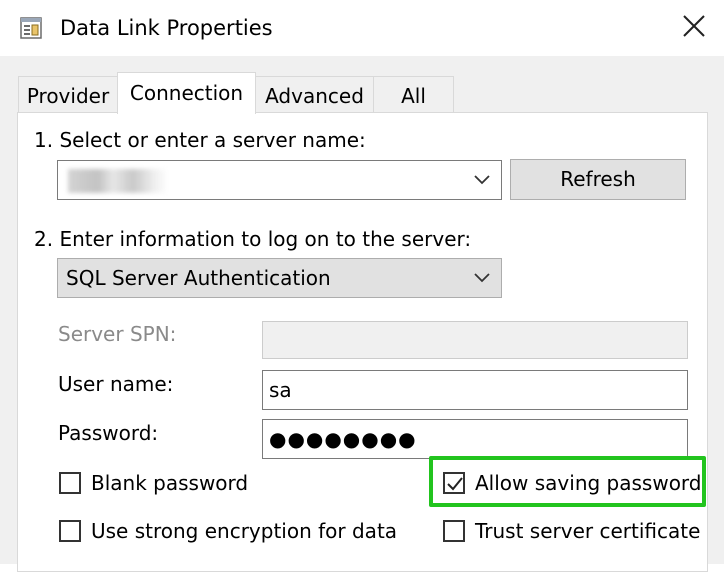  I want to click on strong-encryption-label: Use strong encryption for data, so click(244, 531).